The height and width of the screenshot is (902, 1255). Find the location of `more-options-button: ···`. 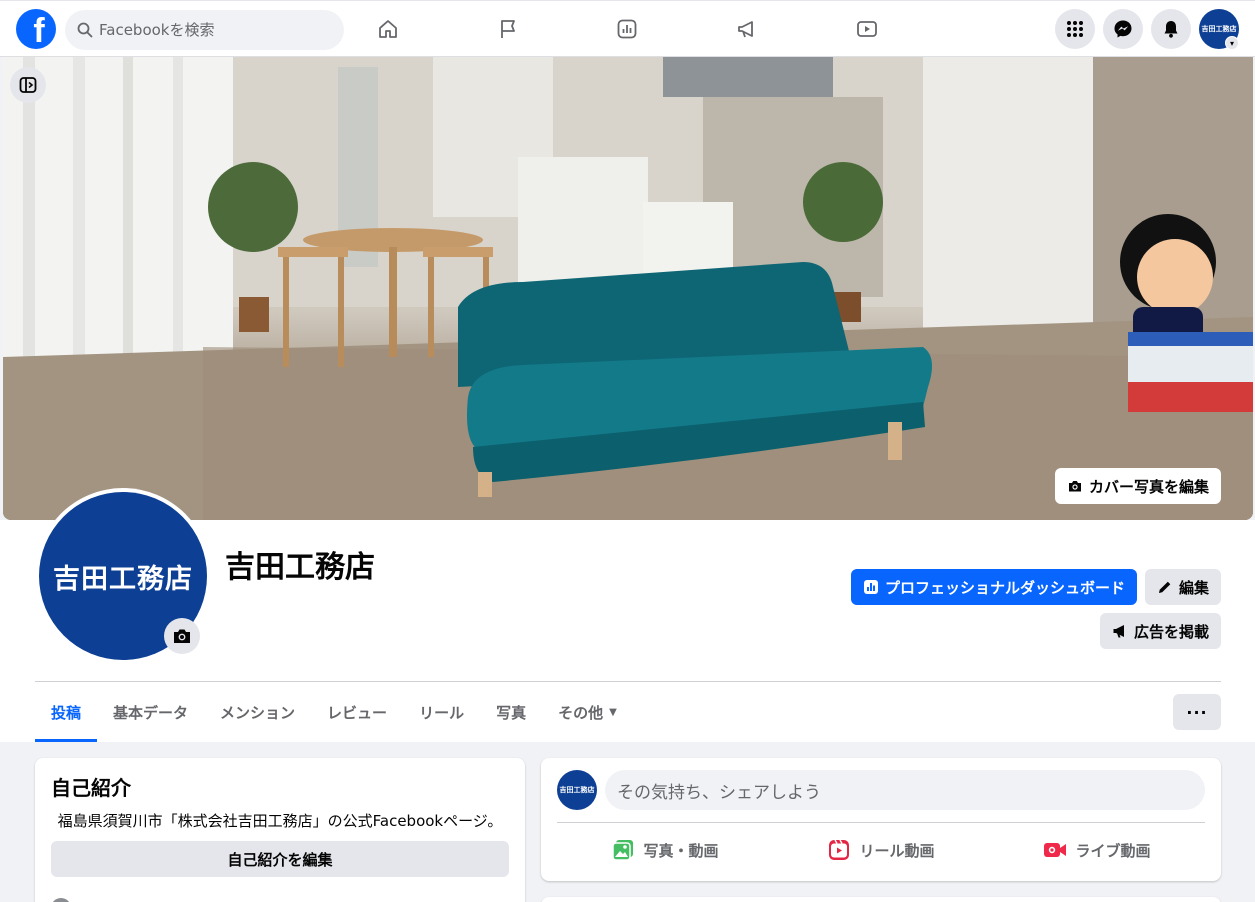

more-options-button: ··· is located at coordinates (1197, 712).